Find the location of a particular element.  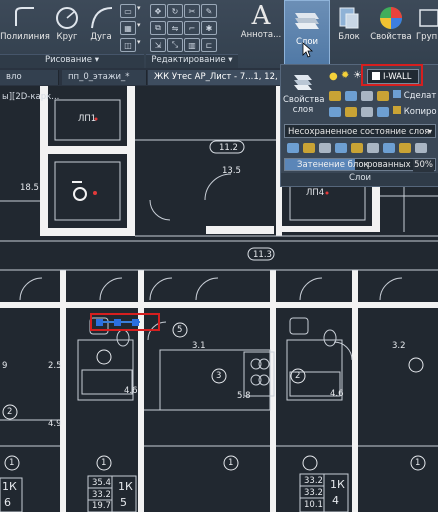

fillet-icon: ⌐ is located at coordinates (192, 28).